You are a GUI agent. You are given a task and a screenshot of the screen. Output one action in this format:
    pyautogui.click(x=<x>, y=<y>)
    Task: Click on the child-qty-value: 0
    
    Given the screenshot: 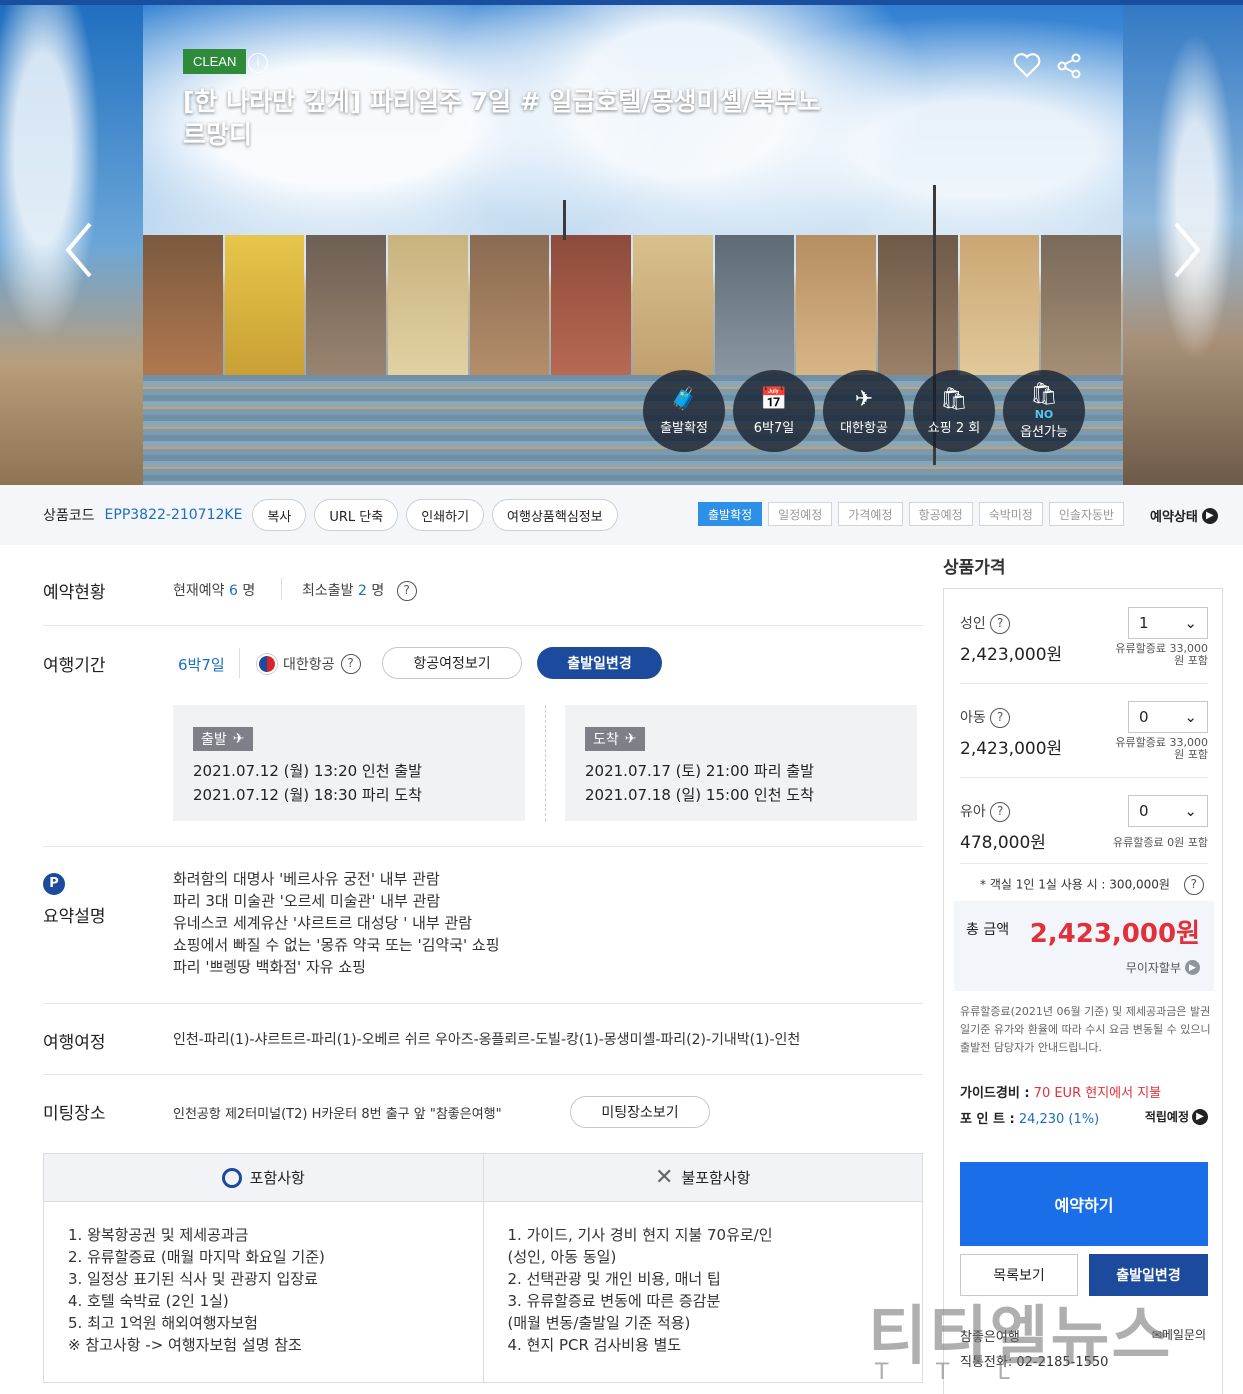 What is the action you would take?
    pyautogui.click(x=1144, y=717)
    